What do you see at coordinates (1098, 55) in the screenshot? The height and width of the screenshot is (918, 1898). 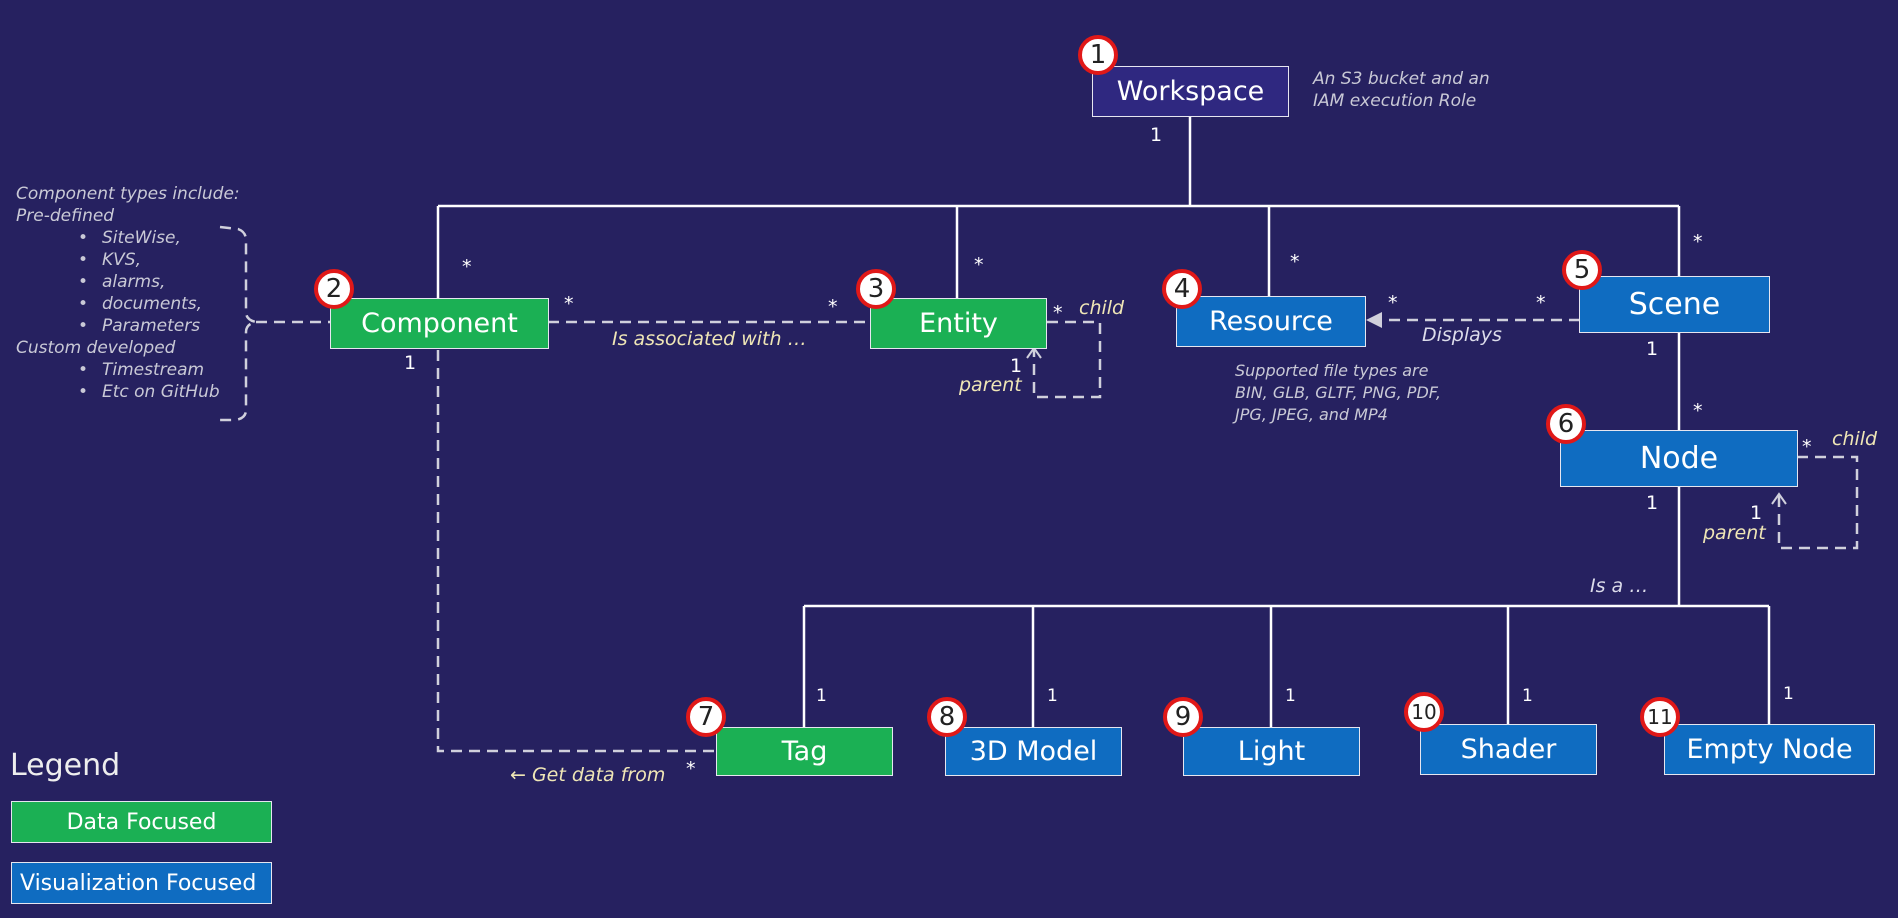 I see `workspace-number-badge: 1` at bounding box center [1098, 55].